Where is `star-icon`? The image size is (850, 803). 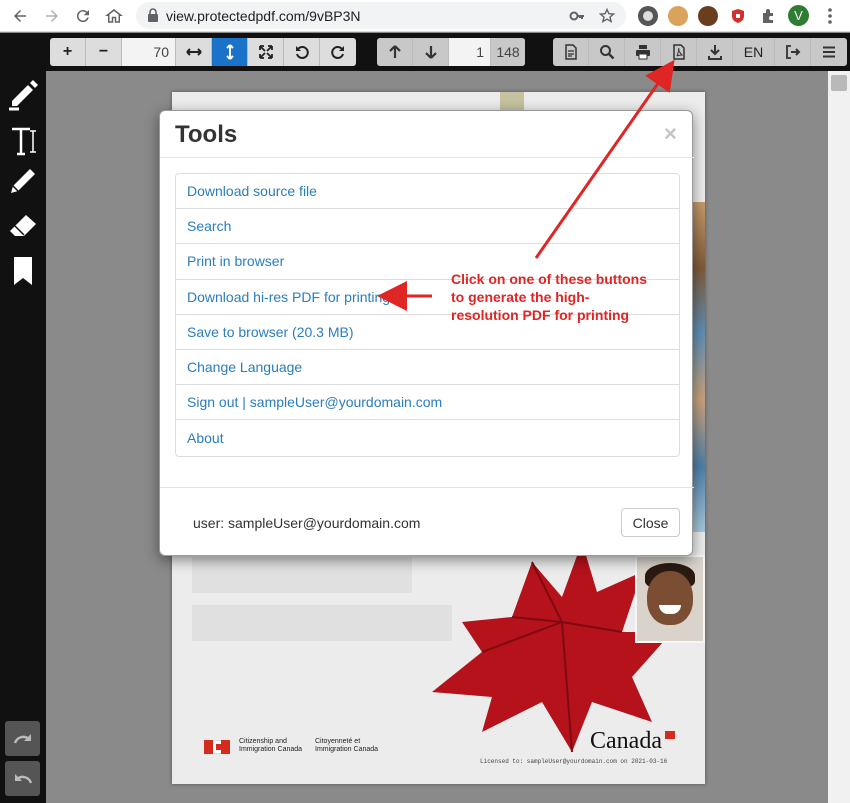
star-icon is located at coordinates (607, 16).